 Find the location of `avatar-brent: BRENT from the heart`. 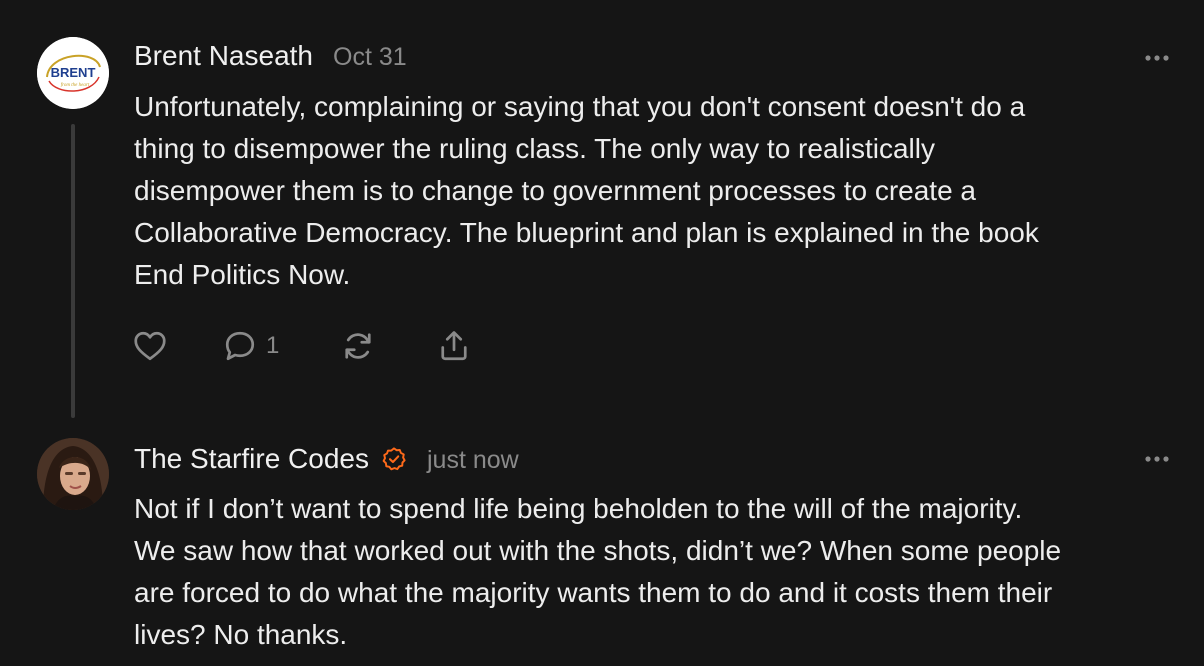

avatar-brent: BRENT from the heart is located at coordinates (73, 73).